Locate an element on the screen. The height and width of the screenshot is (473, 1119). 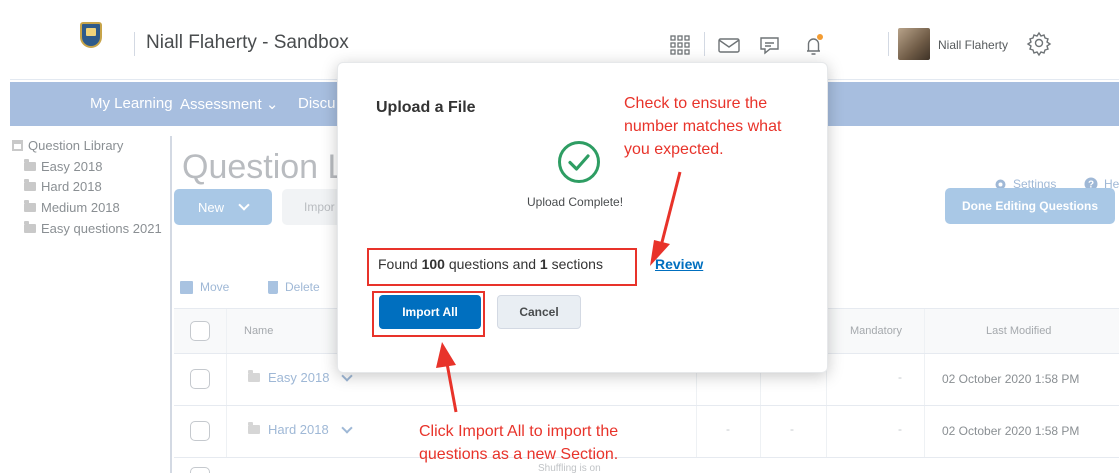
gear-icon is located at coordinates (1039, 43).